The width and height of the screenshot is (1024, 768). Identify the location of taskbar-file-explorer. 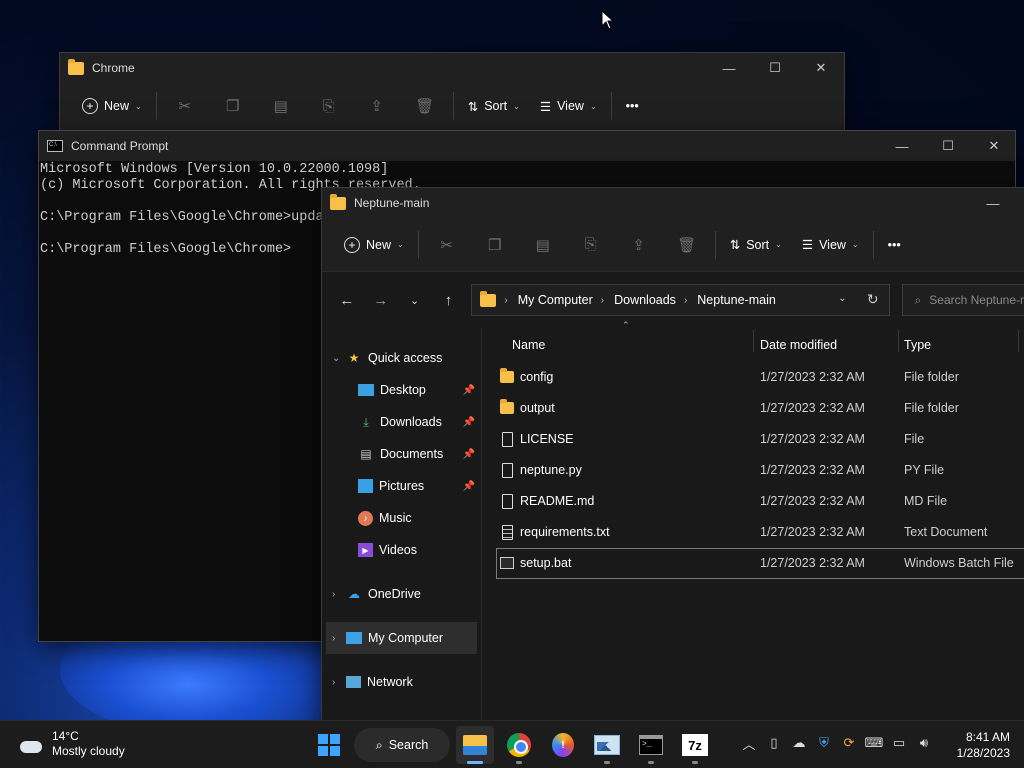
(475, 745).